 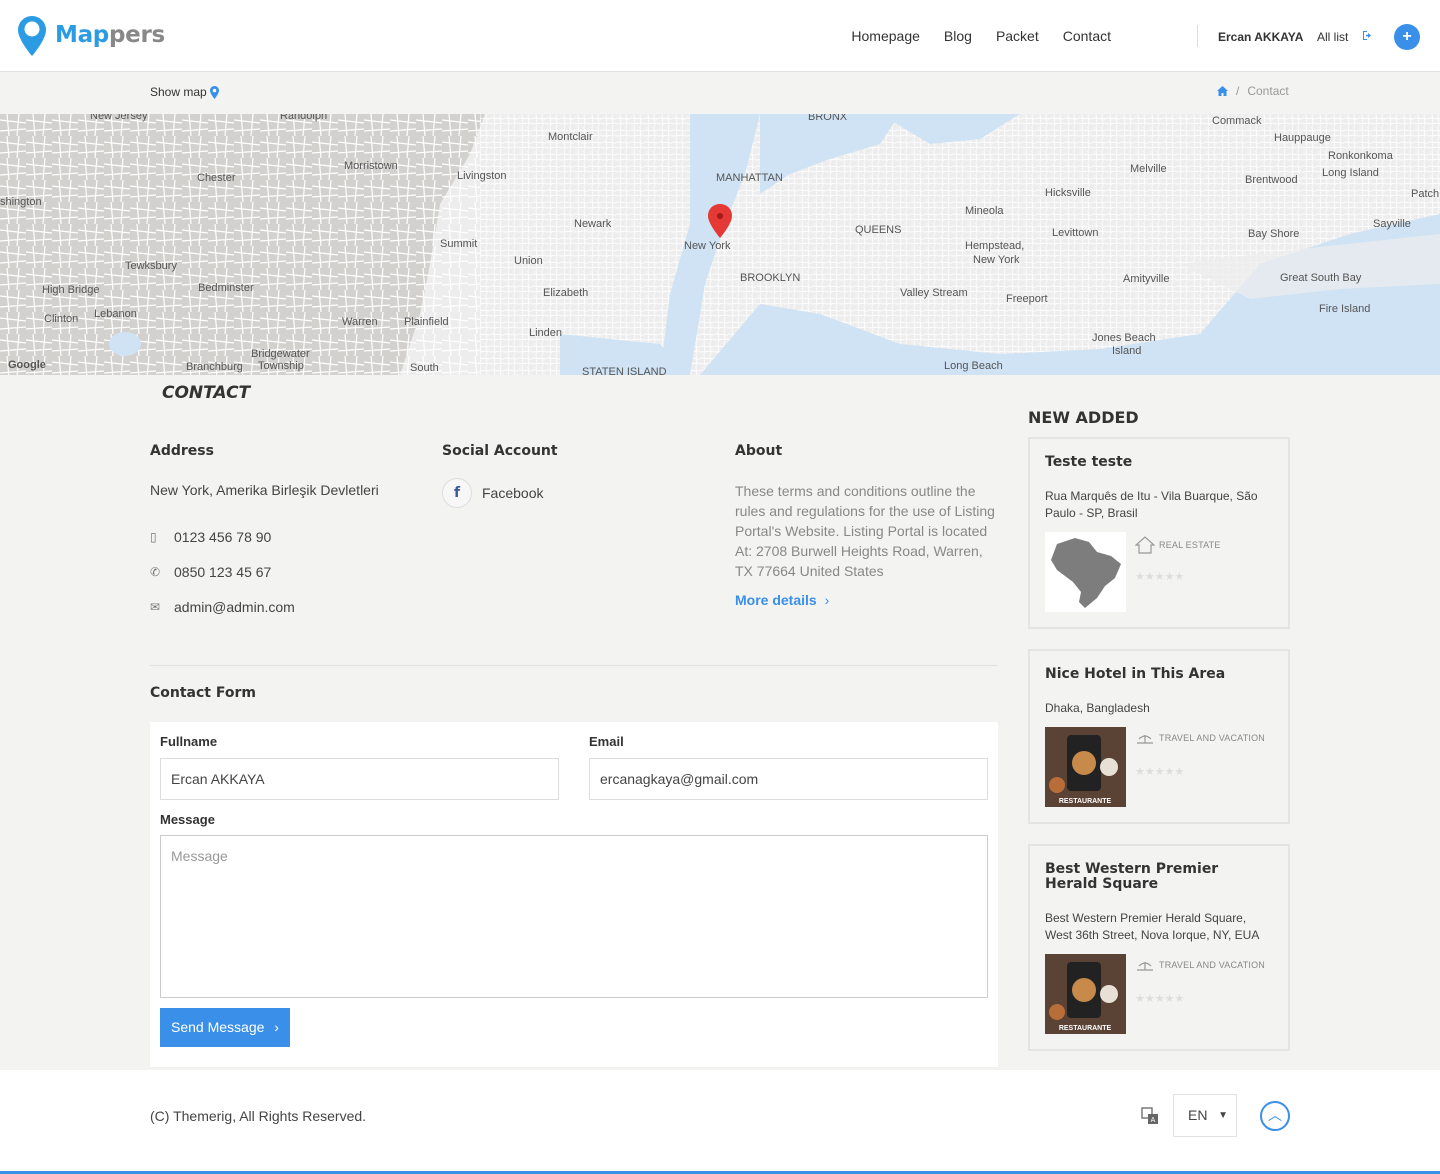 I want to click on all-list-link: All list, so click(x=1332, y=37).